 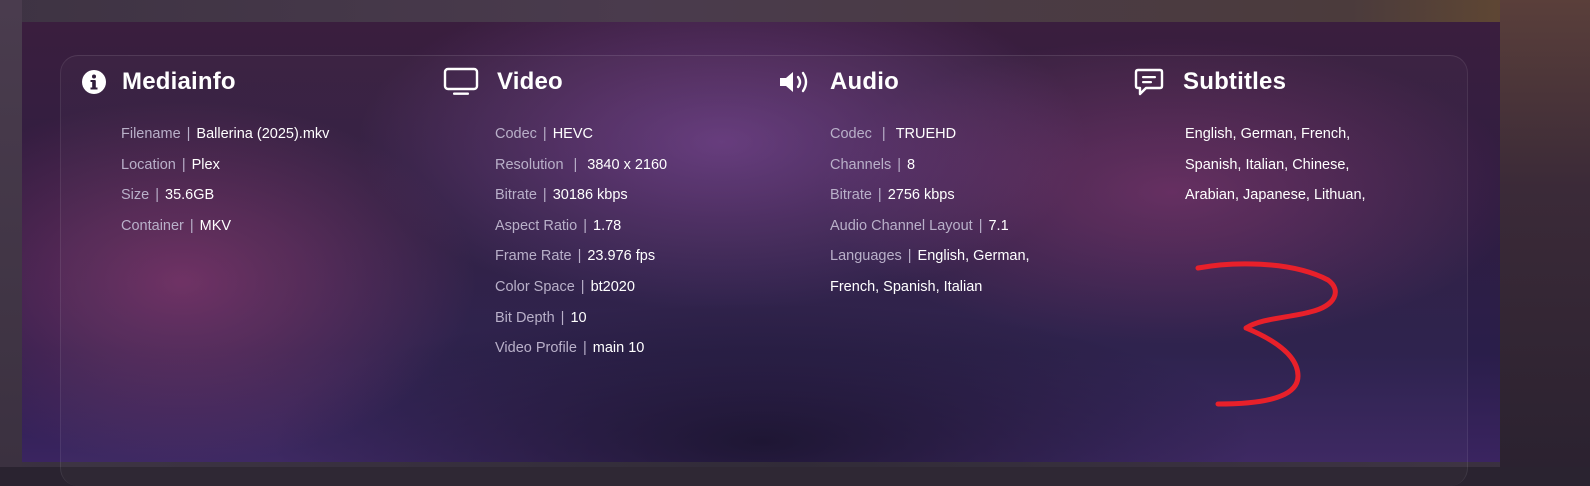 I want to click on audio-header: Audio, so click(x=838, y=82).